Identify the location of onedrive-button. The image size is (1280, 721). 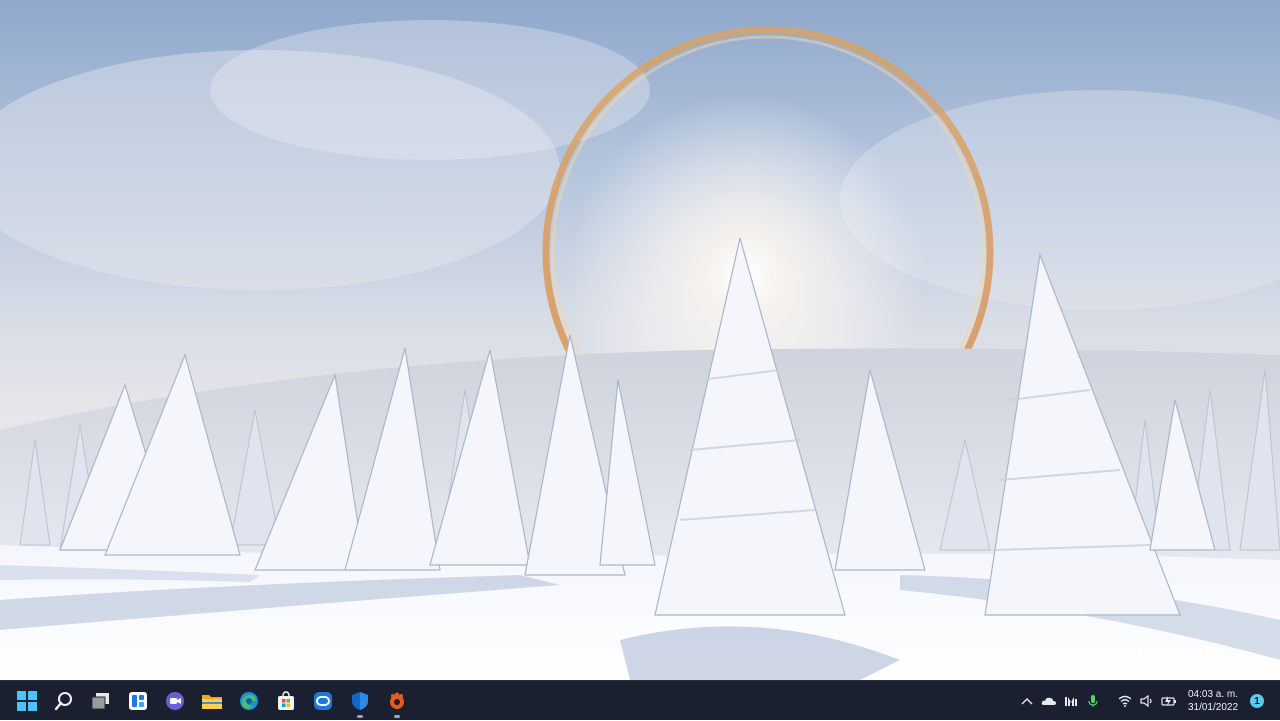
(1049, 701).